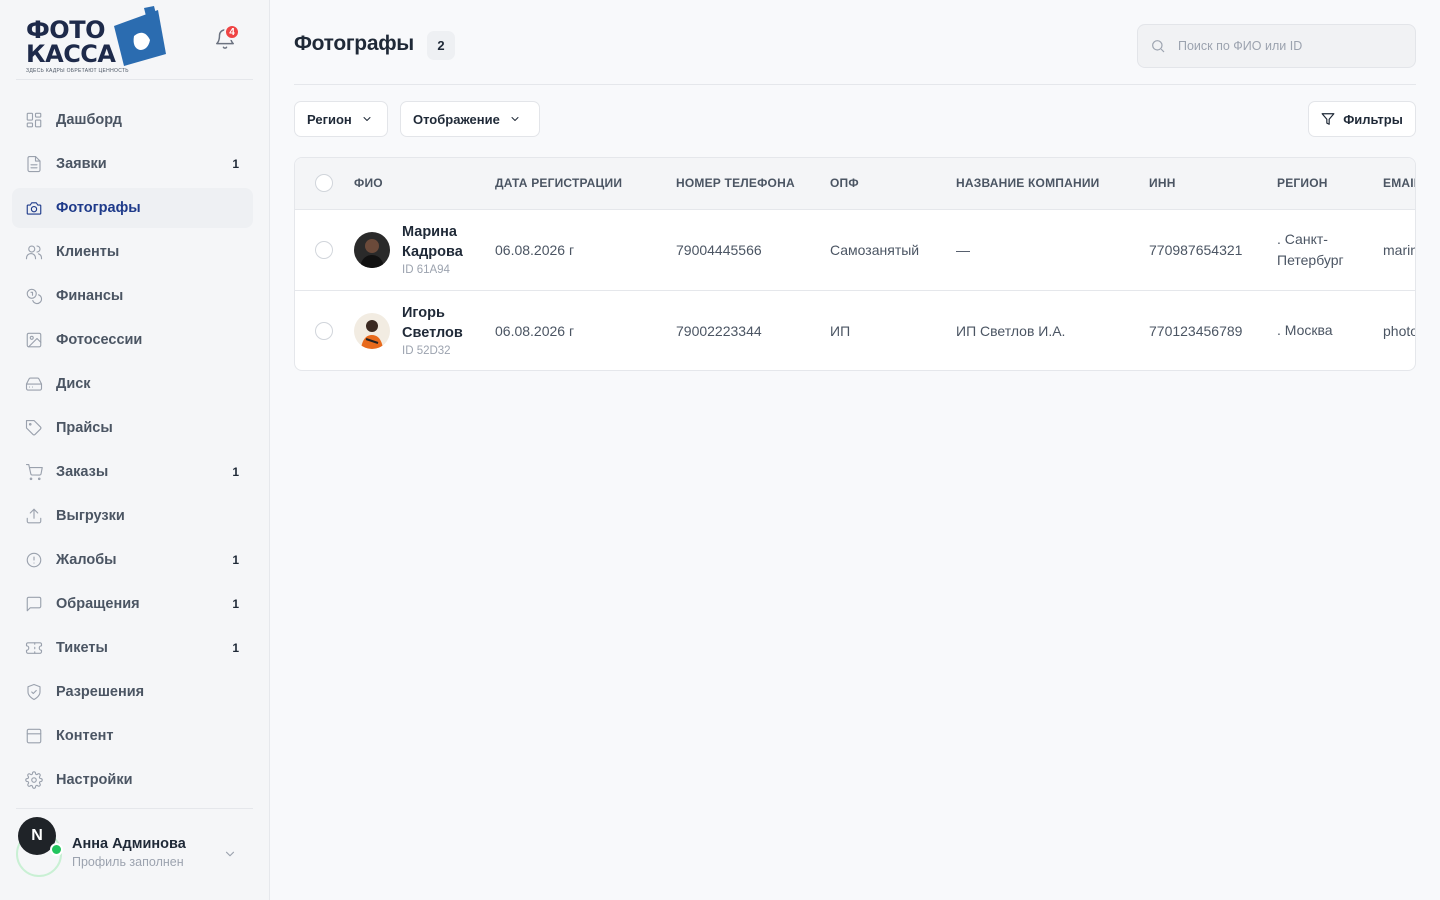 The width and height of the screenshot is (1440, 900). I want to click on cart-icon, so click(34, 472).